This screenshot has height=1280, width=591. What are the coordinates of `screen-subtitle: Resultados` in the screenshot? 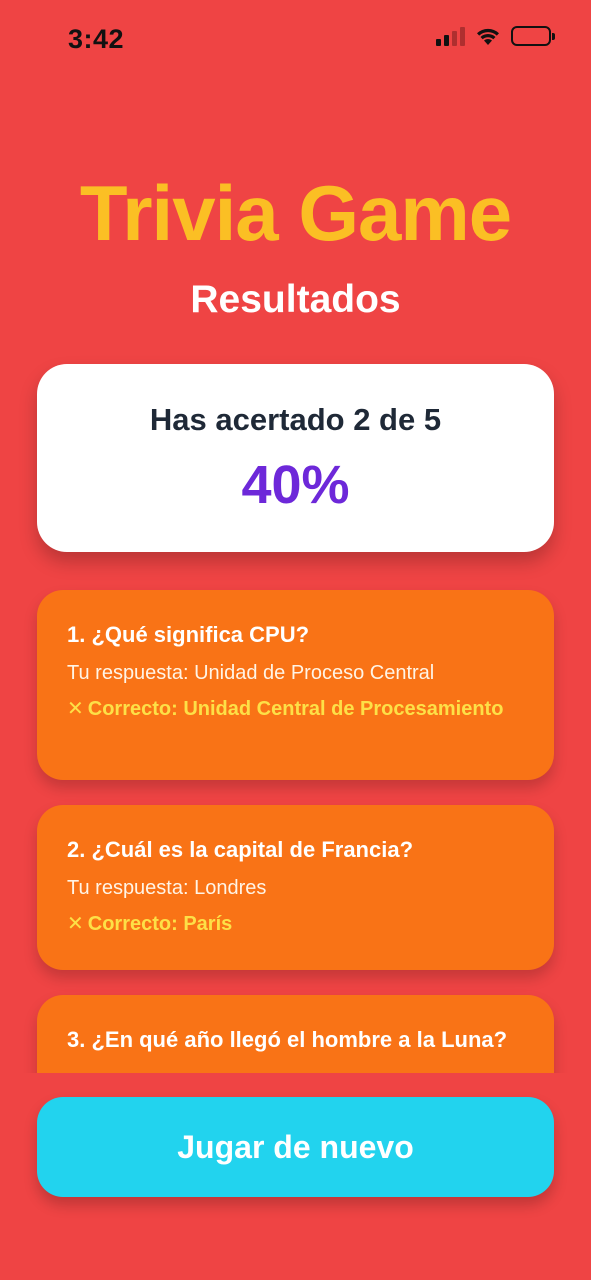 It's located at (295, 299).